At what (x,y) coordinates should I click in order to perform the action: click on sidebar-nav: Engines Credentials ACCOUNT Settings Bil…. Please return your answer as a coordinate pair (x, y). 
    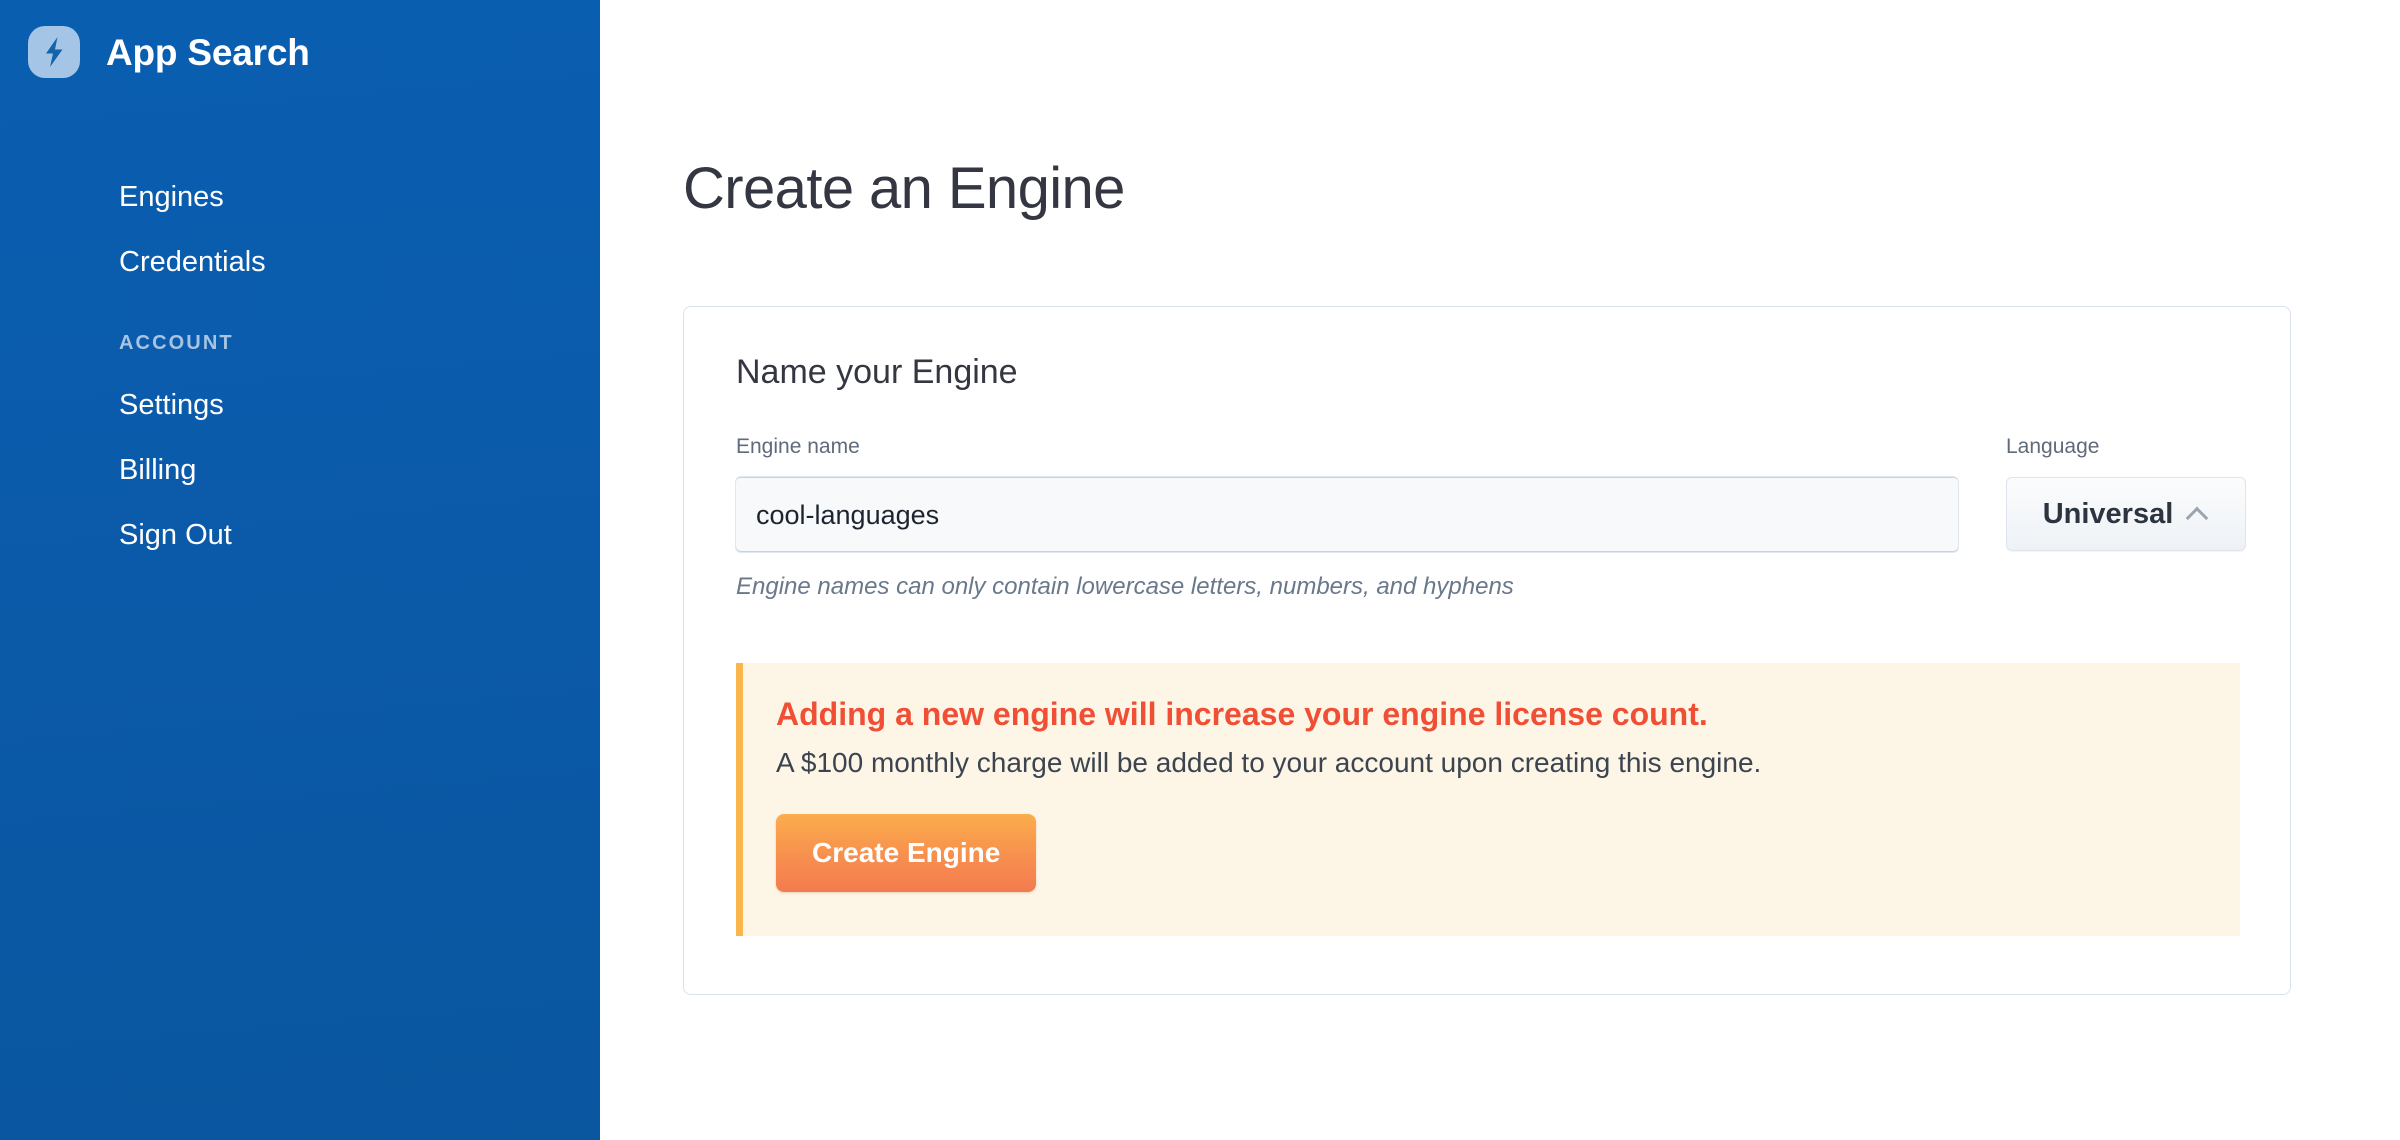
    Looking at the image, I should click on (300, 366).